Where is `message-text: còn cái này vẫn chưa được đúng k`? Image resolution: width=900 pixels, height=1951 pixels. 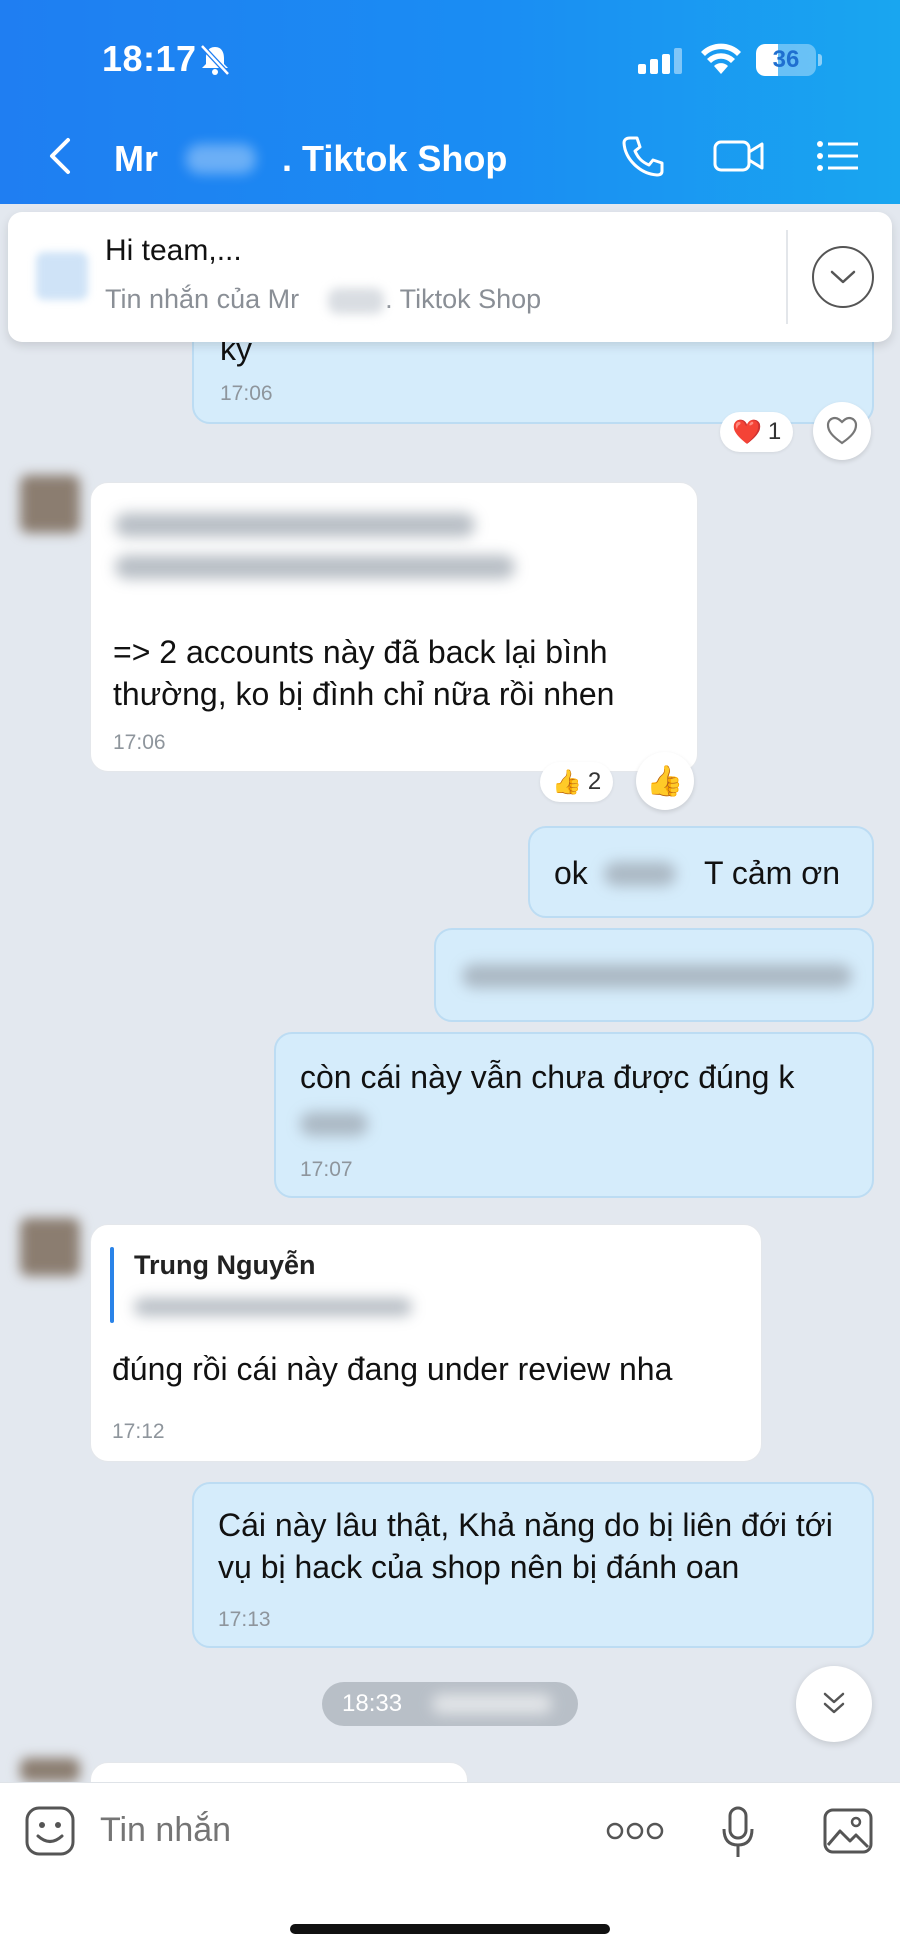 message-text: còn cái này vẫn chưa được đúng k is located at coordinates (547, 1077).